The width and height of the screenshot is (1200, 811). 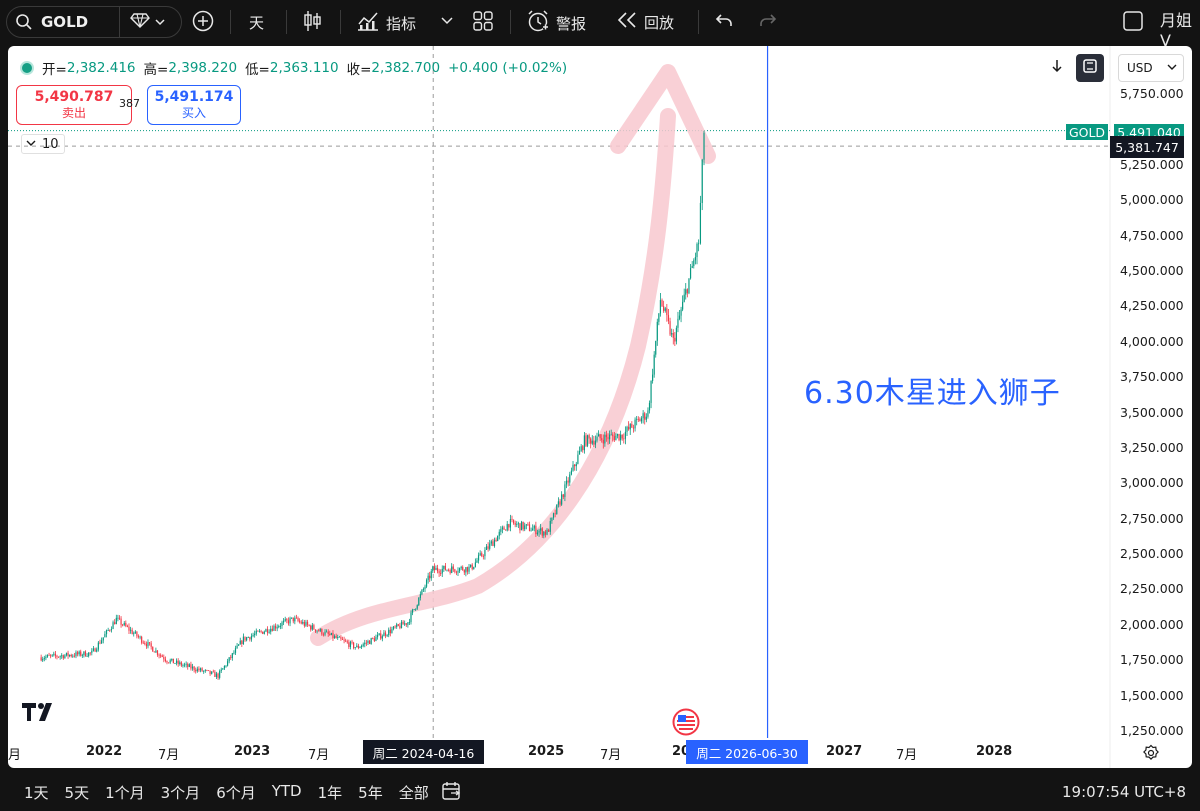 I want to click on gear-icon, so click(x=1151, y=755).